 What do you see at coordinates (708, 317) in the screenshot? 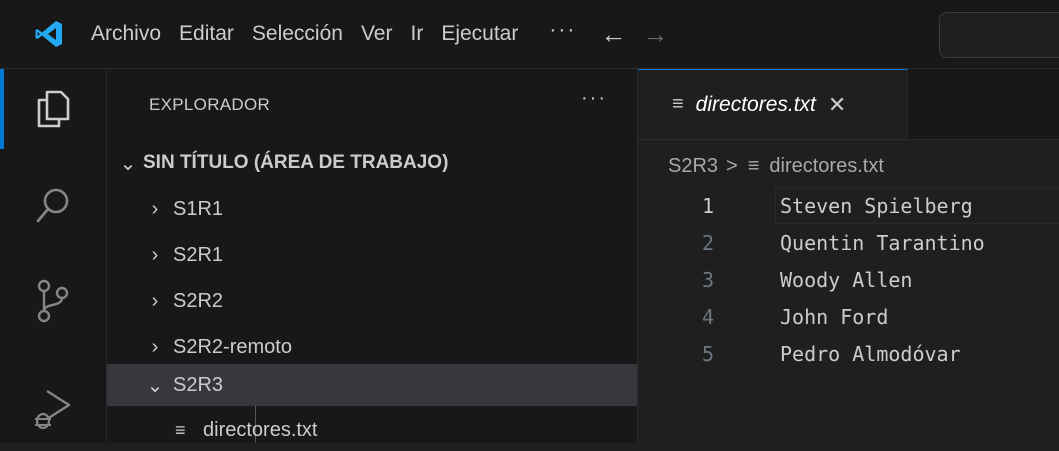
I see `line-number: 4` at bounding box center [708, 317].